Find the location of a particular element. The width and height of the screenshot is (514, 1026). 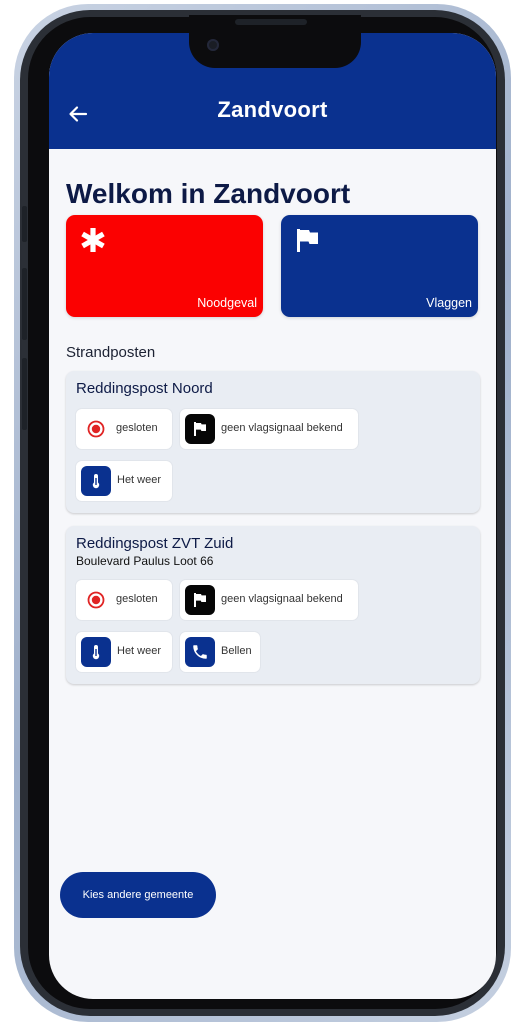

emergency-tile-label: Noodgeval is located at coordinates (227, 303).